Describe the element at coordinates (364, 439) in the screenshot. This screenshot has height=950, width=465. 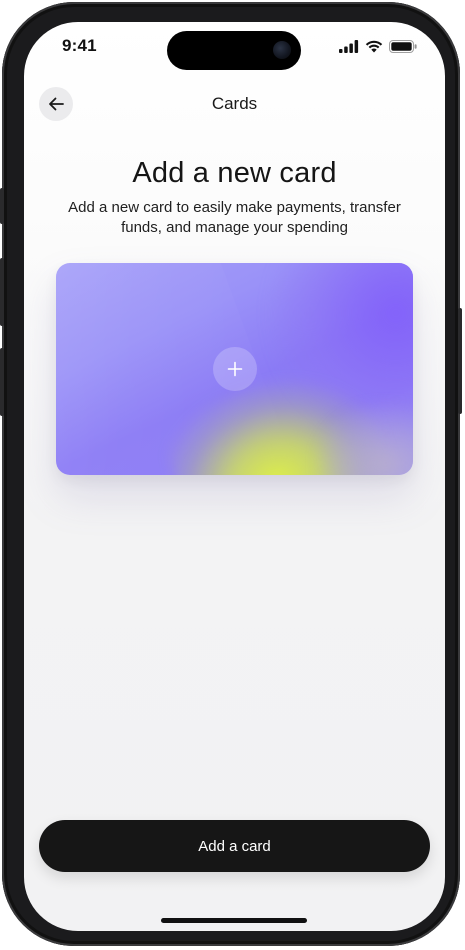
I see `card-gradient-gray` at that location.